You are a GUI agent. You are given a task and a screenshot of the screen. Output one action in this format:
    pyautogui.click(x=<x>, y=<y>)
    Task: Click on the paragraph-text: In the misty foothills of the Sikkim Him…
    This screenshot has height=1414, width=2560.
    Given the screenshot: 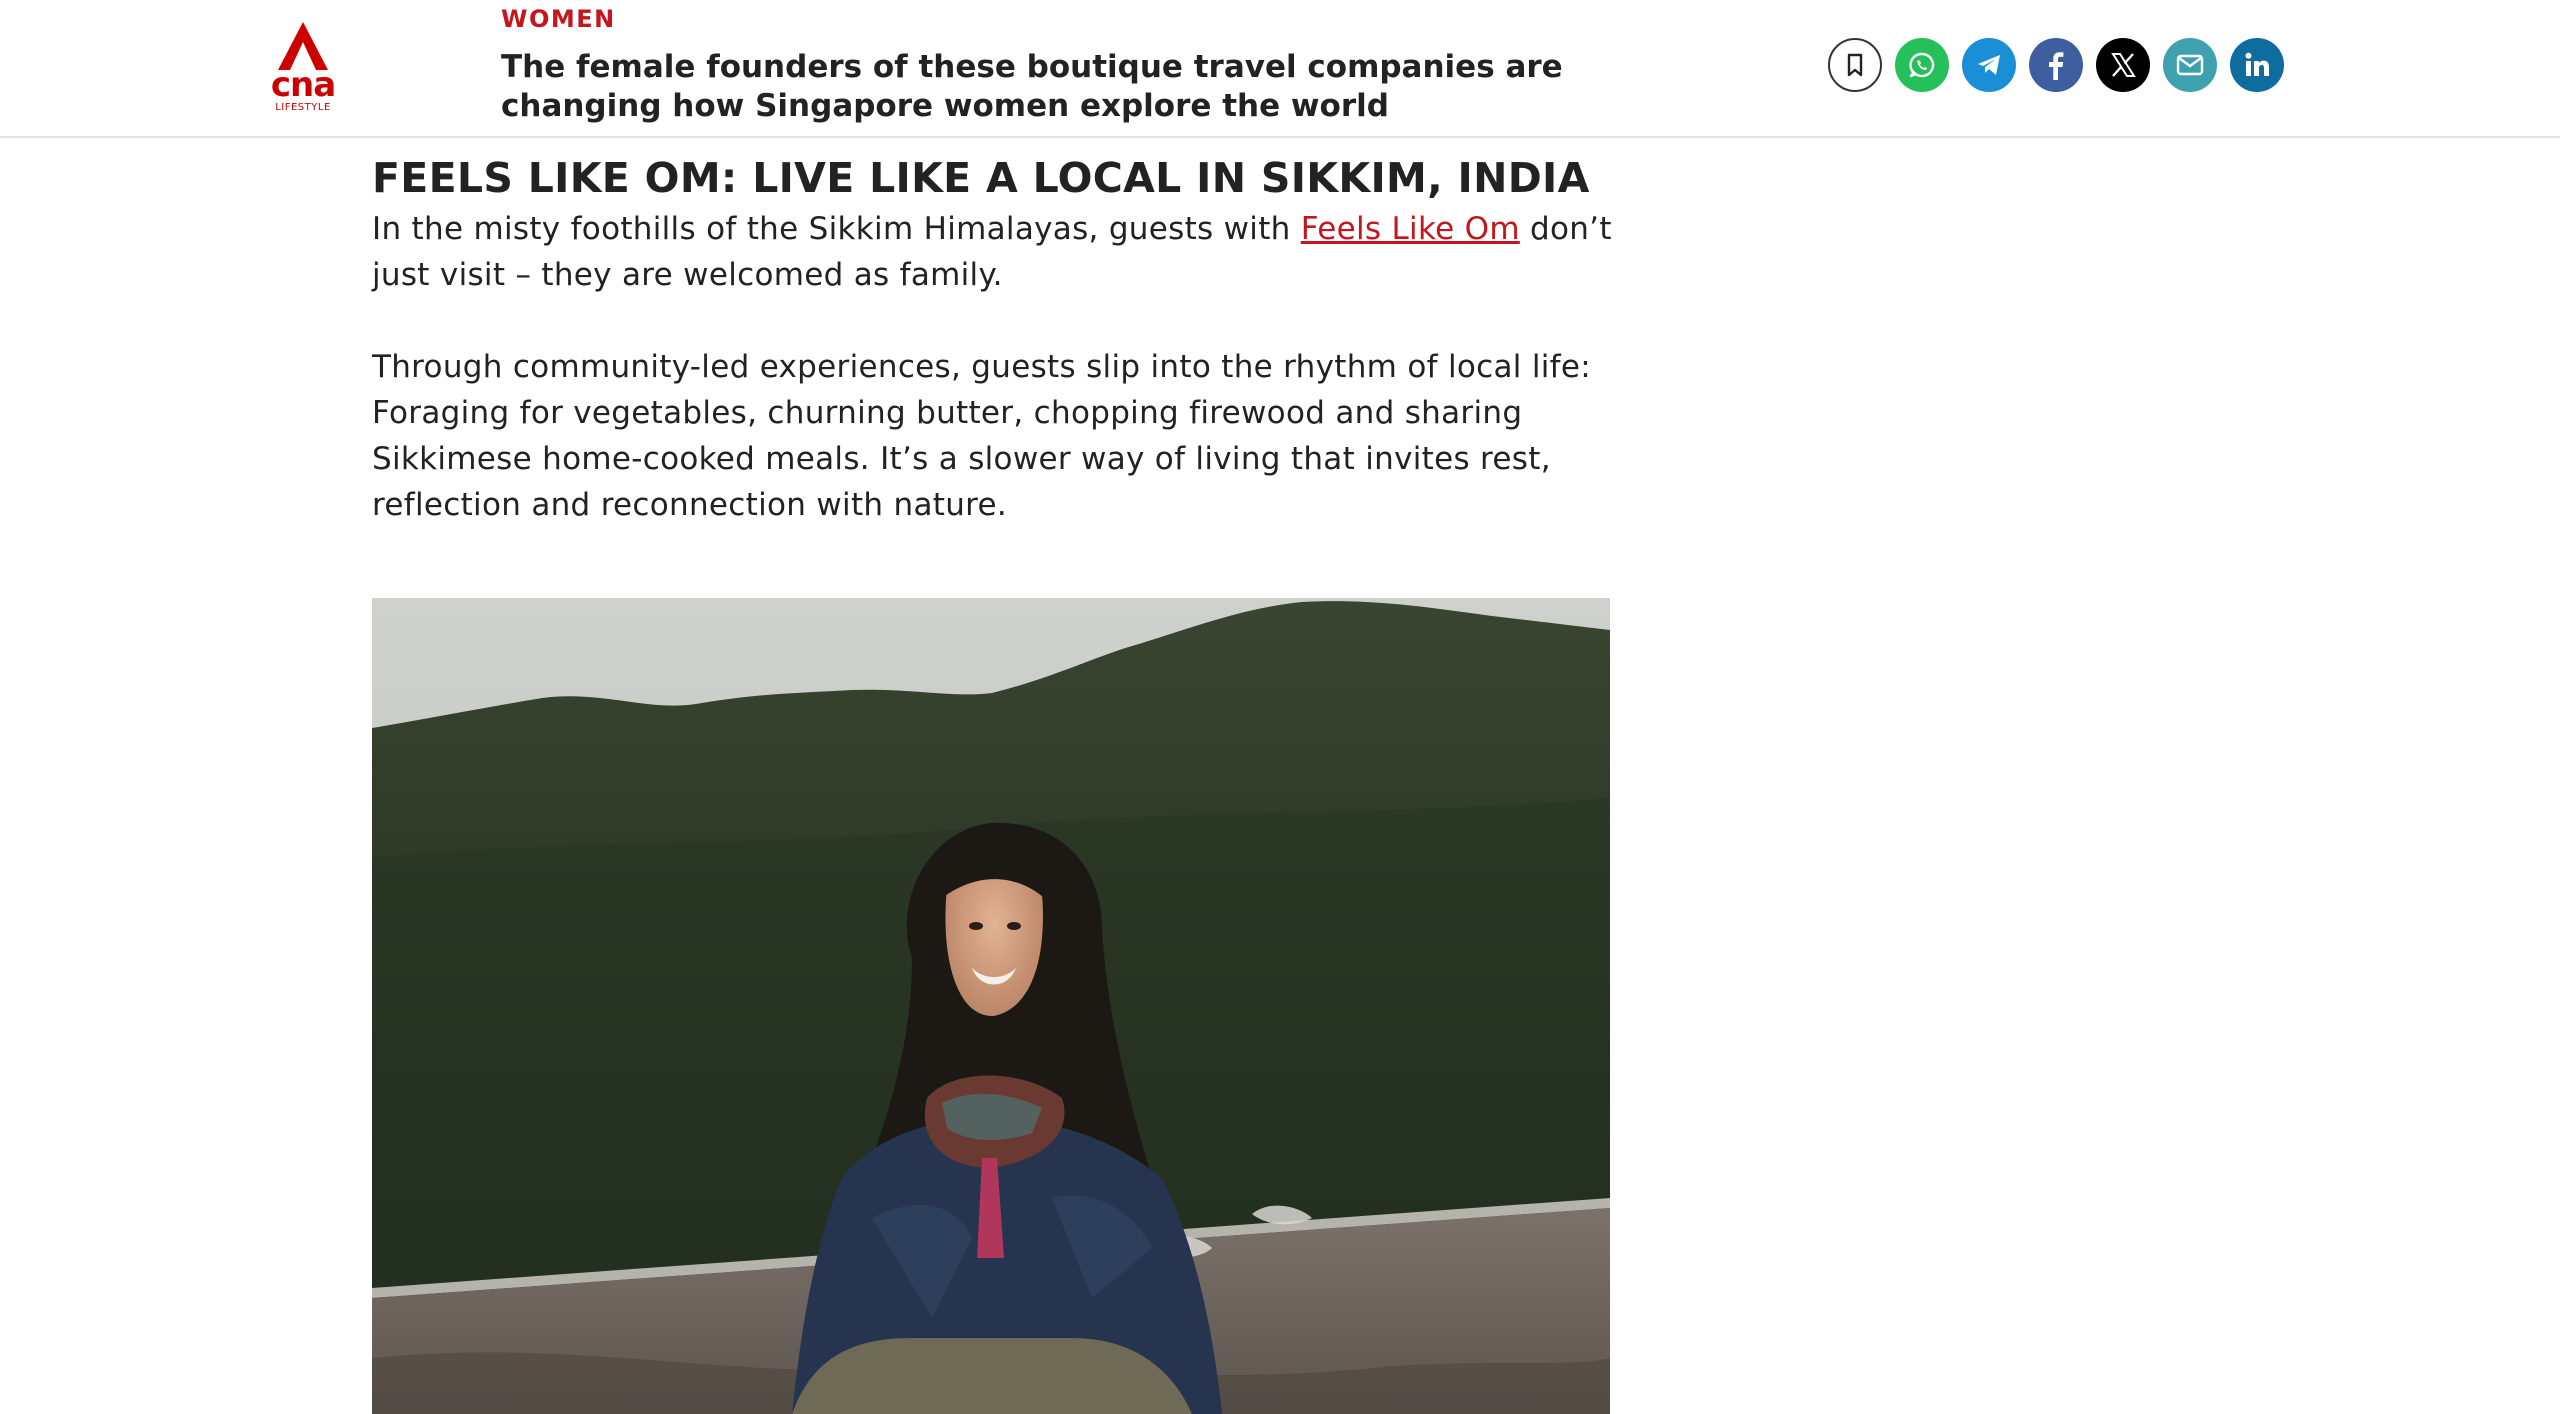 What is the action you would take?
    pyautogui.click(x=836, y=229)
    